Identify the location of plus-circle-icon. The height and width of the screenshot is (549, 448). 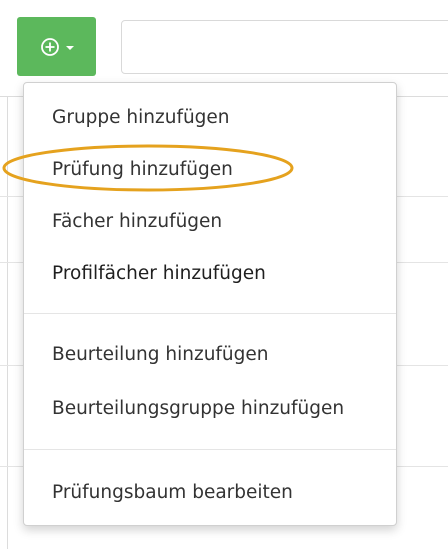
(50, 47).